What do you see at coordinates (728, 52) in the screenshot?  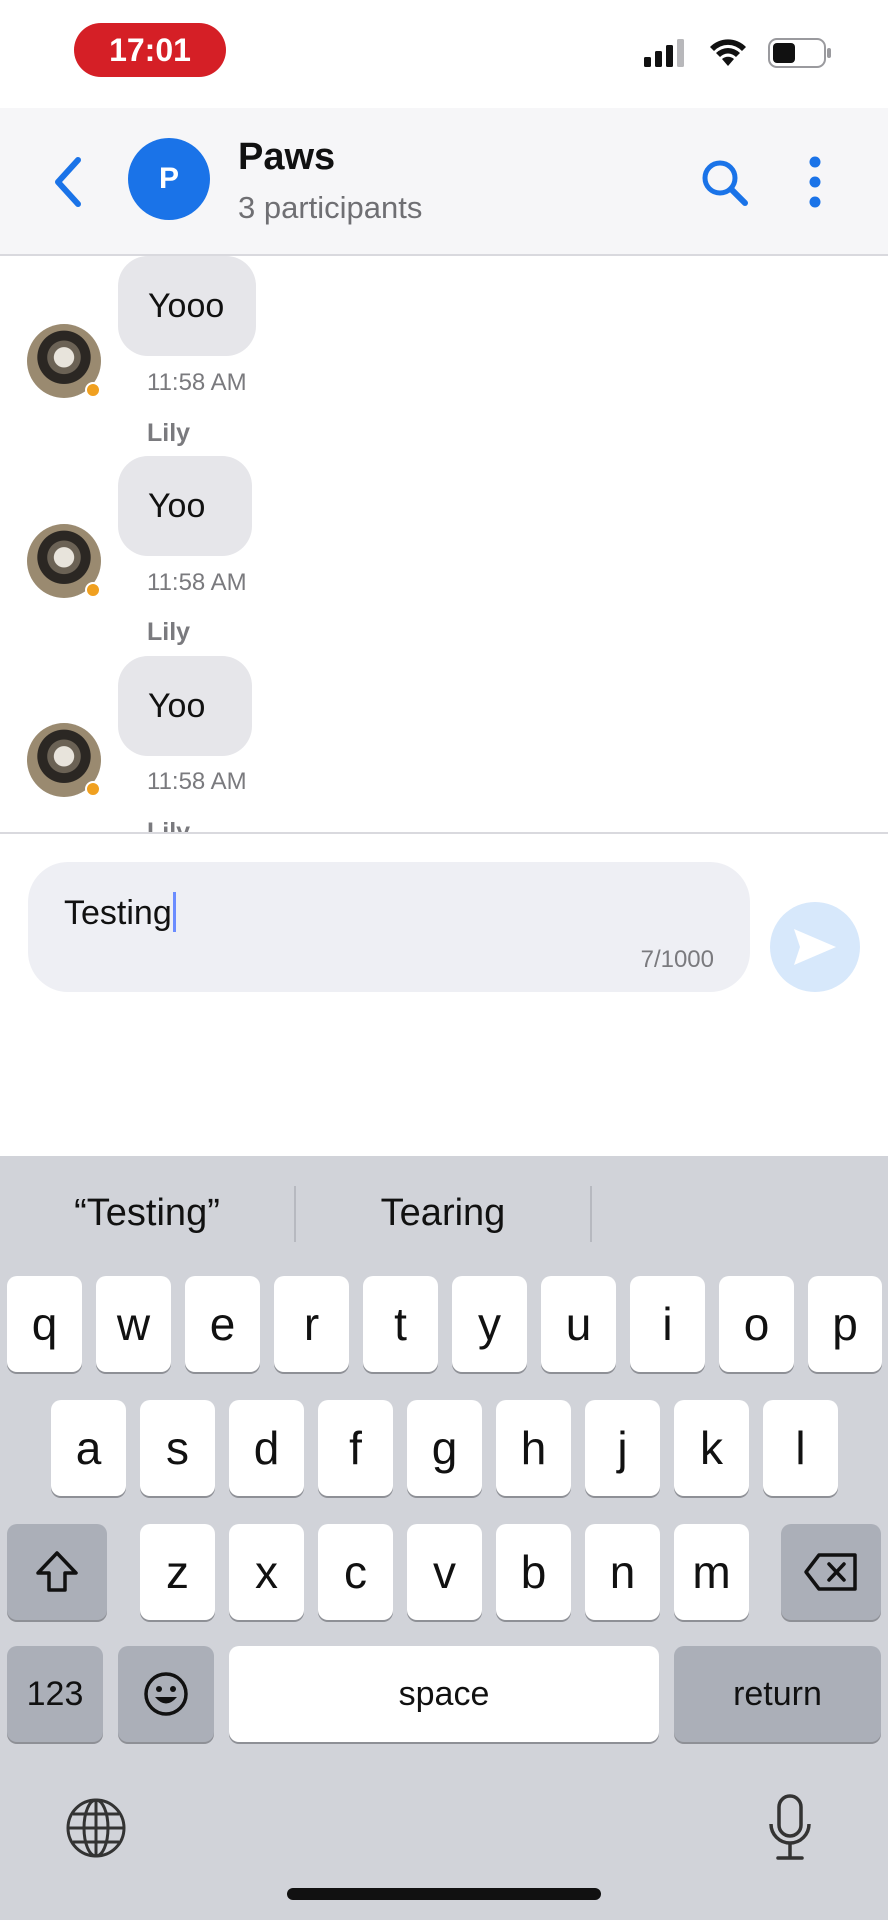 I see `wifi-icon` at bounding box center [728, 52].